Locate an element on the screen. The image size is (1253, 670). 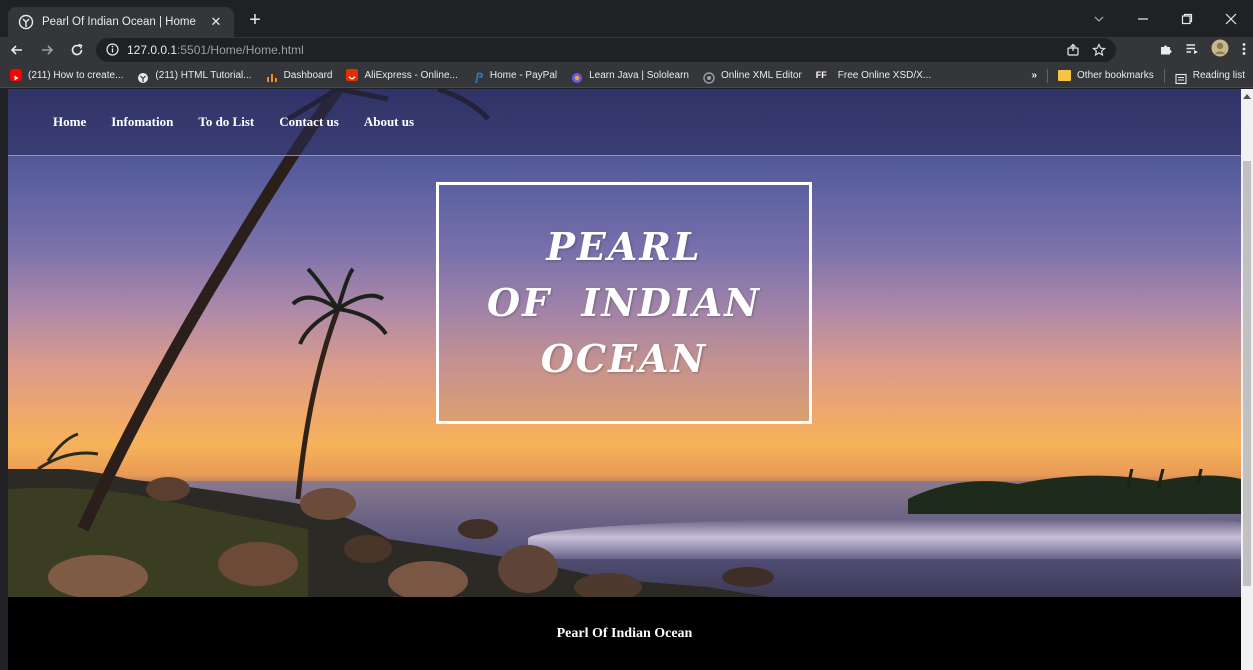
reload-icon is located at coordinates (77, 49).